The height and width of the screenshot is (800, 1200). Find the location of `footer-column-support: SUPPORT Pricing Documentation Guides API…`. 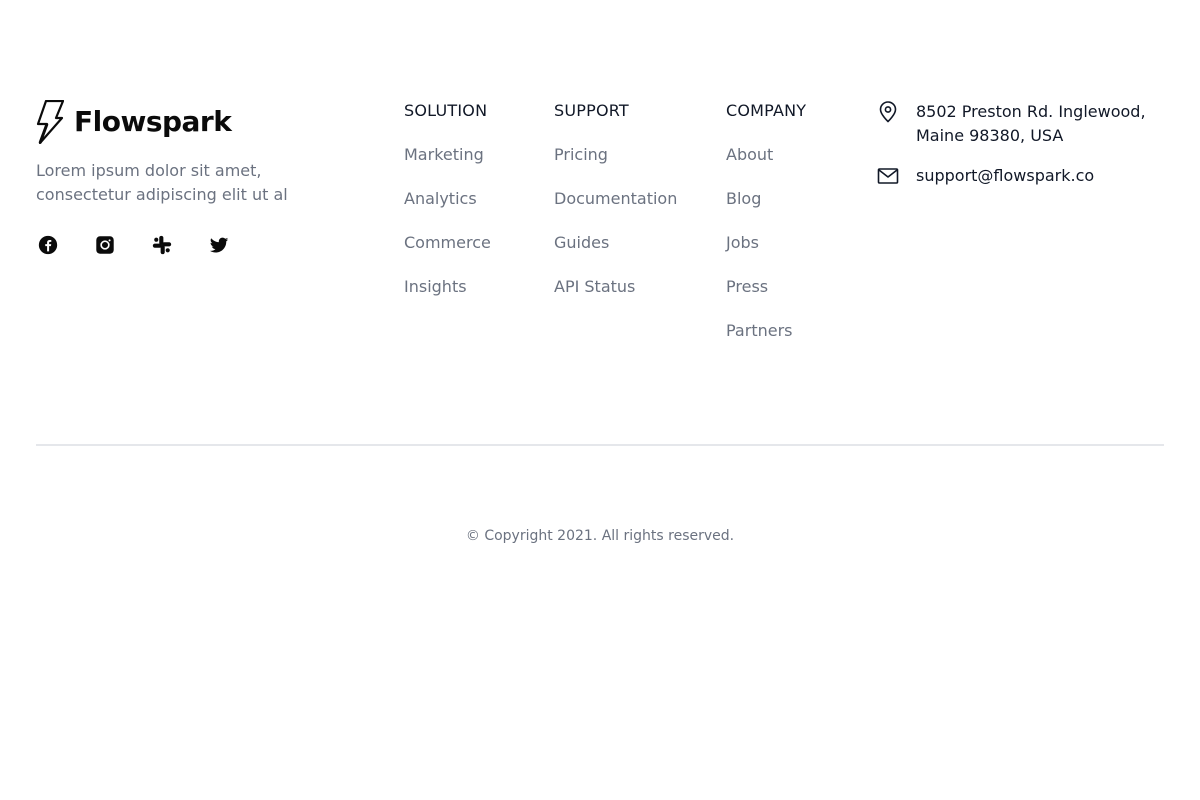

footer-column-support: SUPPORT Pricing Documentation Guides API… is located at coordinates (615, 199).